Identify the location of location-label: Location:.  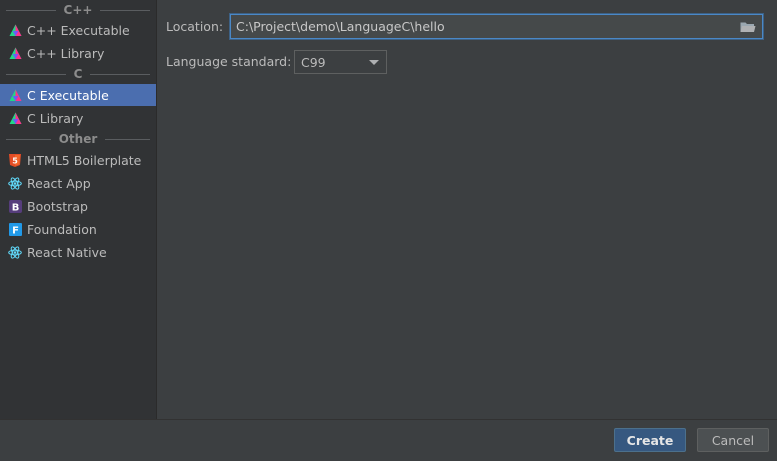
(195, 26).